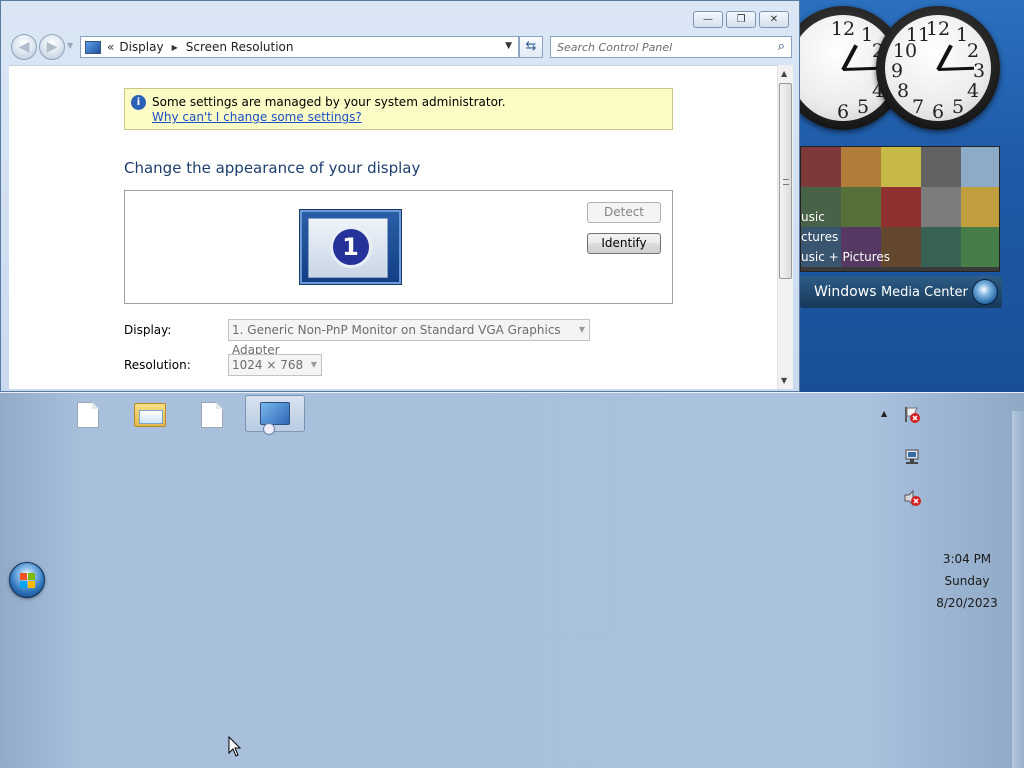  Describe the element at coordinates (110, 47) in the screenshot. I see `breadcrumb-overflow: «` at that location.